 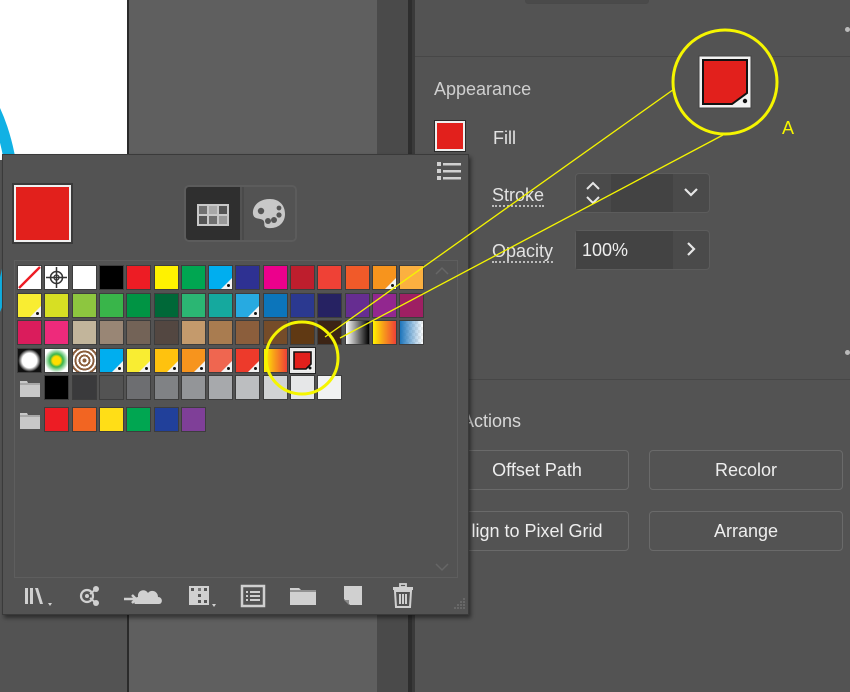 I want to click on fill-color-swatch, so click(x=450, y=136).